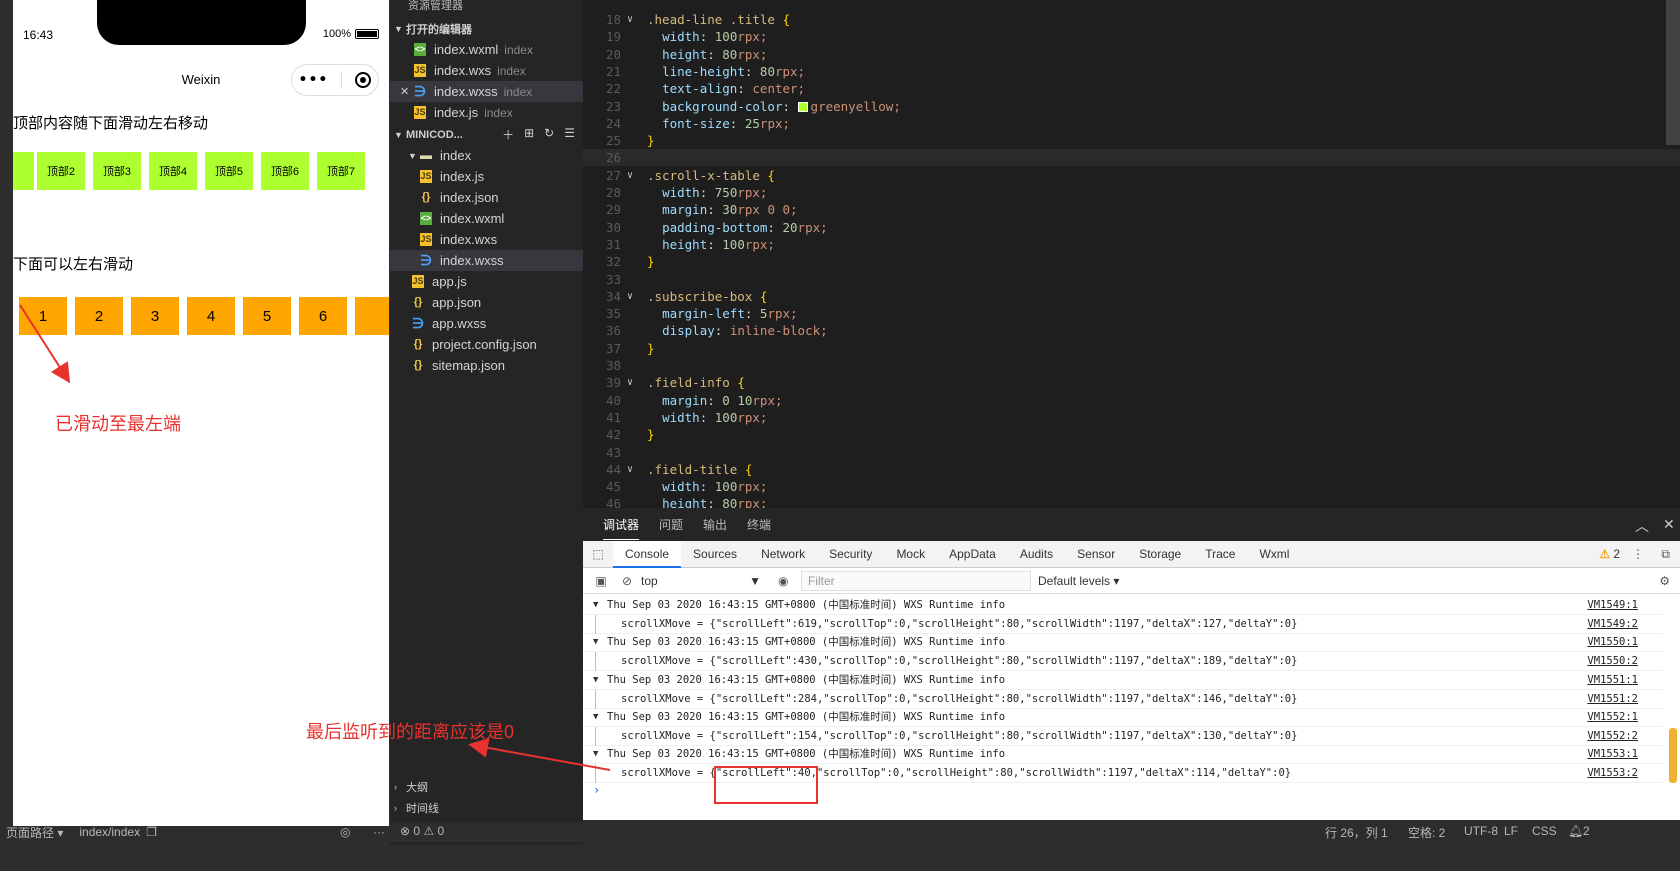  Describe the element at coordinates (345, 832) in the screenshot. I see `eye-icon: ◎` at that location.